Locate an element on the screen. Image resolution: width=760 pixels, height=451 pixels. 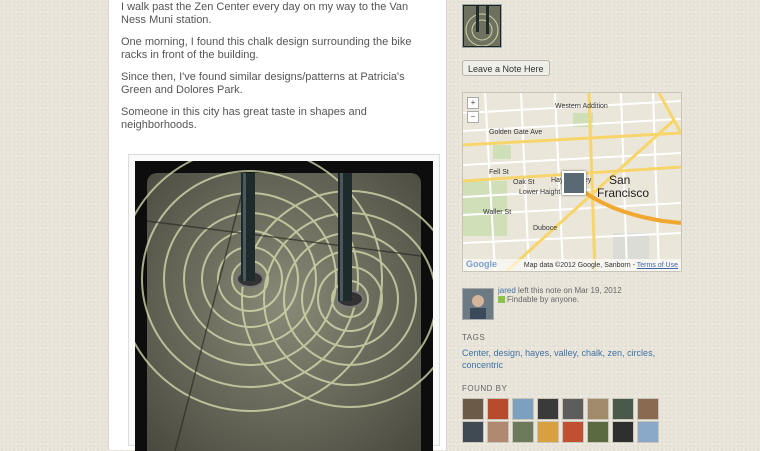
map-label-lower-haight: Lower Haight is located at coordinates (540, 192).